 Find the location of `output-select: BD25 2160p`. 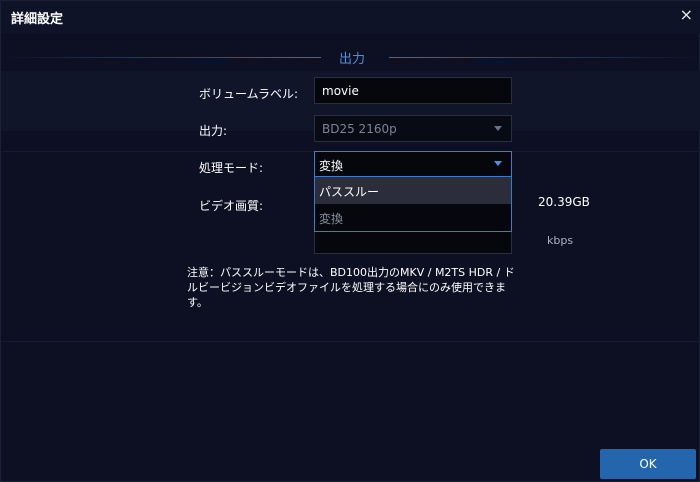

output-select: BD25 2160p is located at coordinates (413, 128).